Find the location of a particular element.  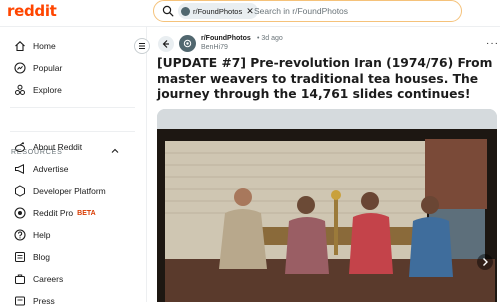

subreddit-search-chip: r/FoundPhotos ✕ is located at coordinates (218, 11).